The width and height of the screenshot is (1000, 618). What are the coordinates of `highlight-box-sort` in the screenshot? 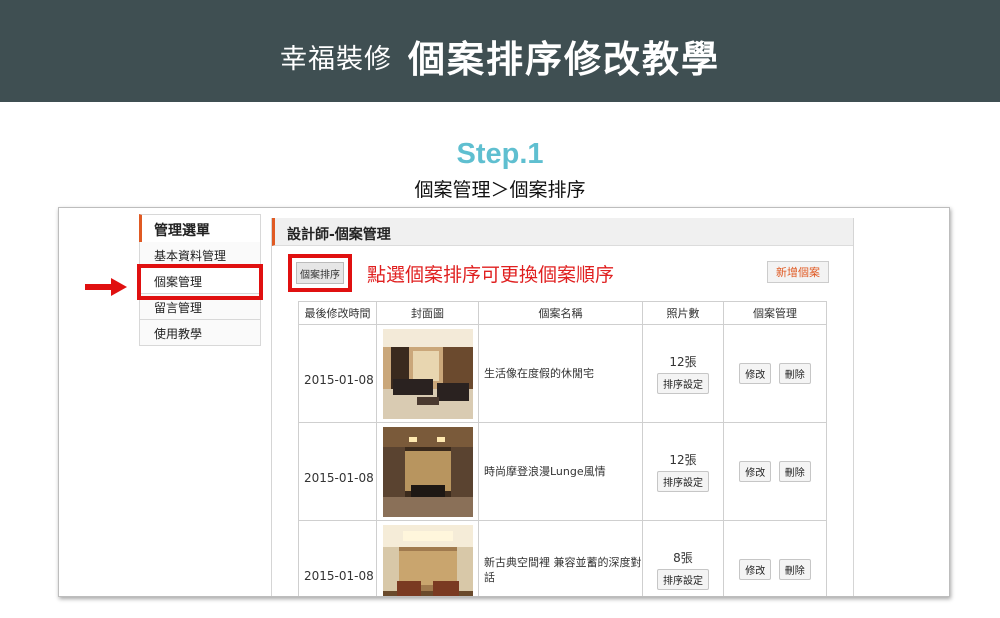 It's located at (320, 273).